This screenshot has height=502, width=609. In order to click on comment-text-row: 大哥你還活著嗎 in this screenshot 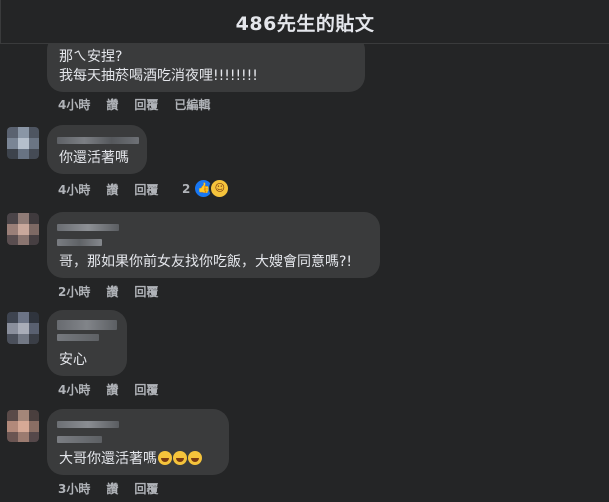, I will do `click(138, 459)`.